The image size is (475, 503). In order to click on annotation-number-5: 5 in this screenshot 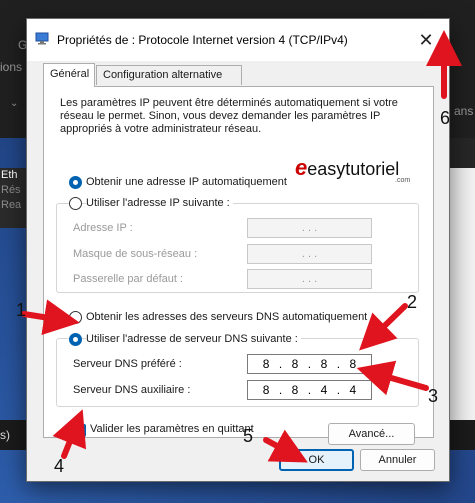, I will do `click(248, 436)`.